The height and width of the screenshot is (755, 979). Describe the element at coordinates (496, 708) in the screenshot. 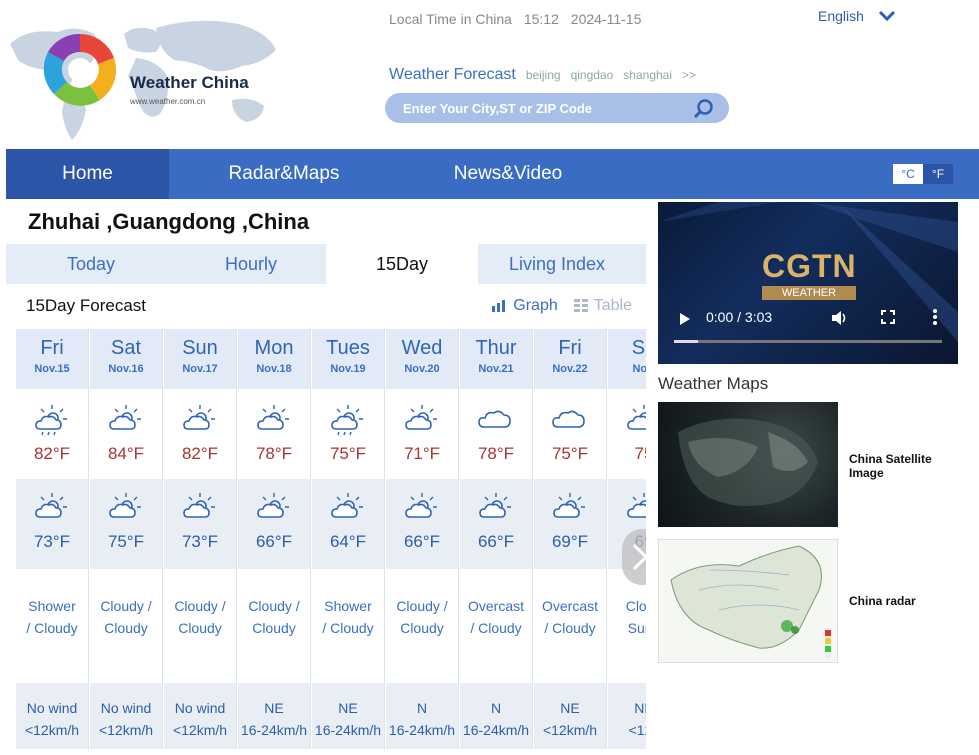

I see `wind-direction: N` at that location.